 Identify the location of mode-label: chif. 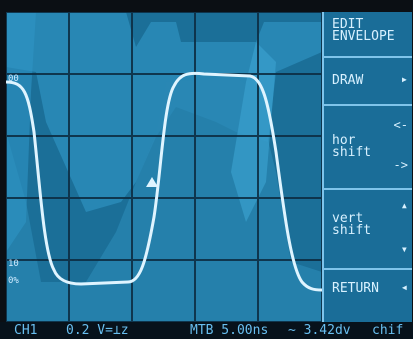
(388, 330).